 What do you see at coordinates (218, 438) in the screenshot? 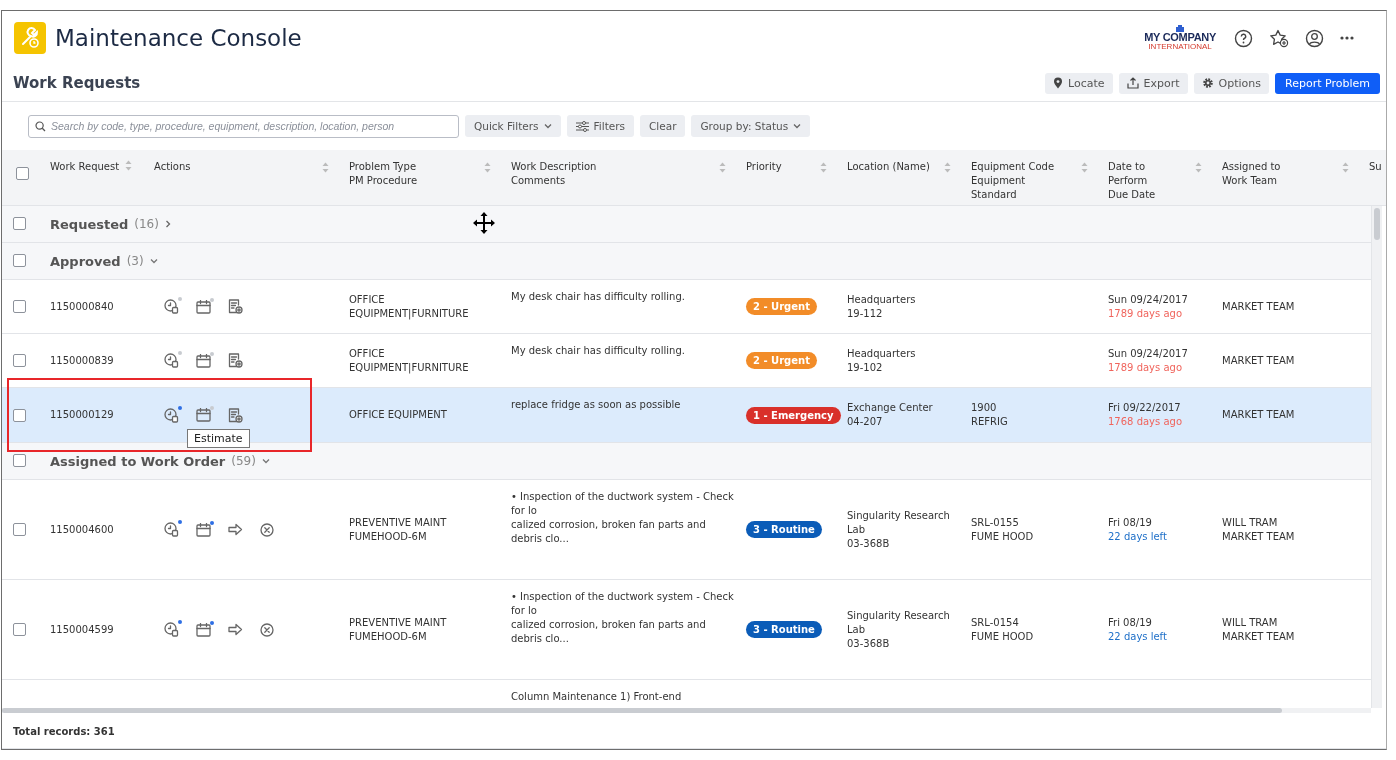
I see `tooltip: Estimate` at bounding box center [218, 438].